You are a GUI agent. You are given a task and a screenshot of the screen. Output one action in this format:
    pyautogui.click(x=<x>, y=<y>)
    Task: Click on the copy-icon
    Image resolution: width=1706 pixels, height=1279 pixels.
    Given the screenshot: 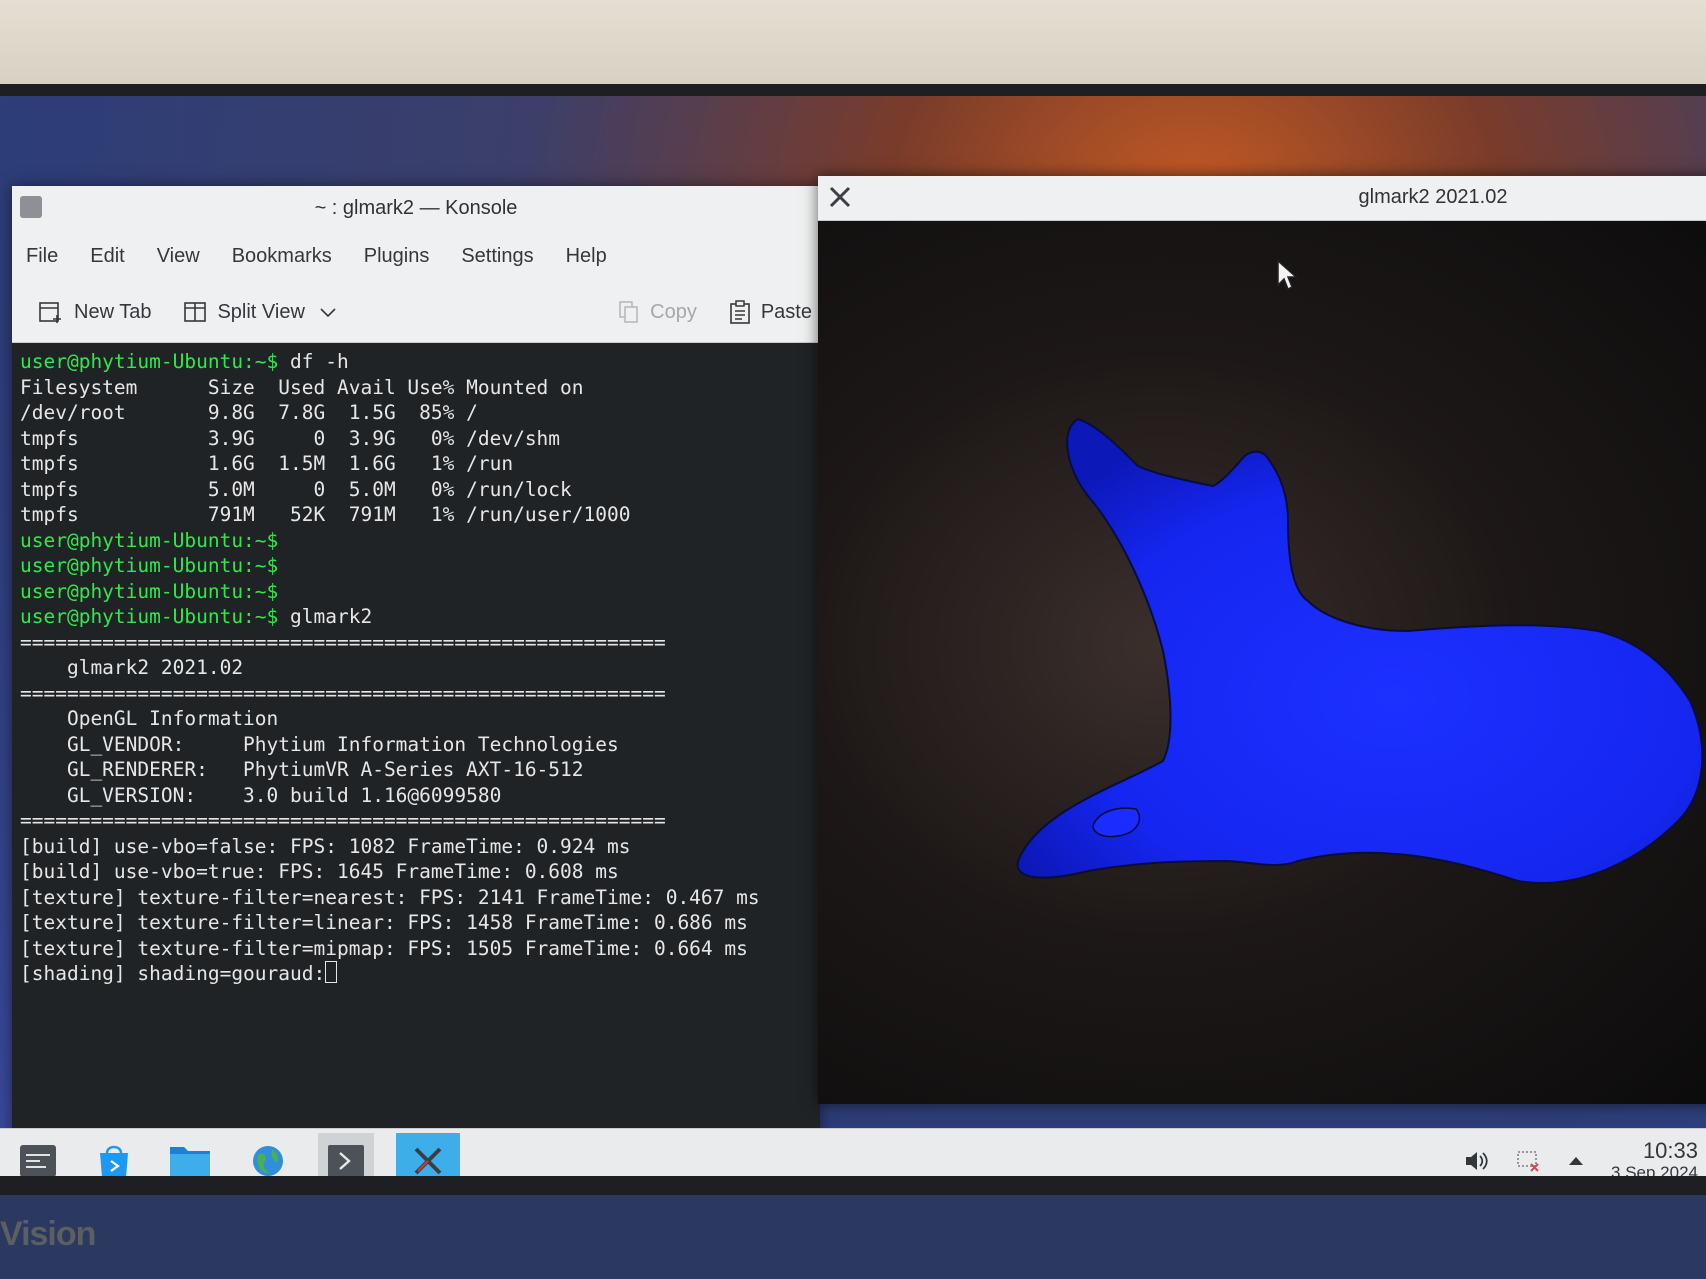 What is the action you would take?
    pyautogui.click(x=628, y=312)
    